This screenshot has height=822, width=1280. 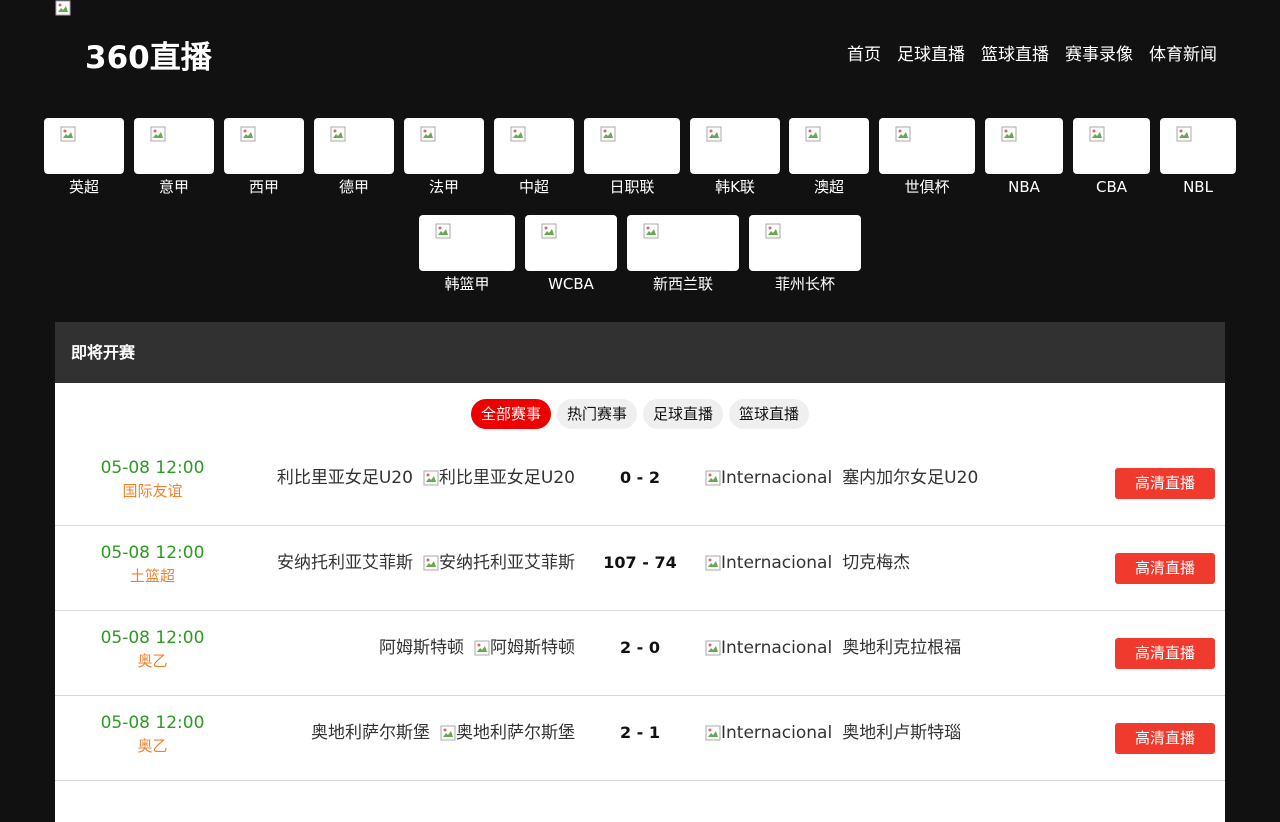 I want to click on league-card: 德甲, so click(x=354, y=157).